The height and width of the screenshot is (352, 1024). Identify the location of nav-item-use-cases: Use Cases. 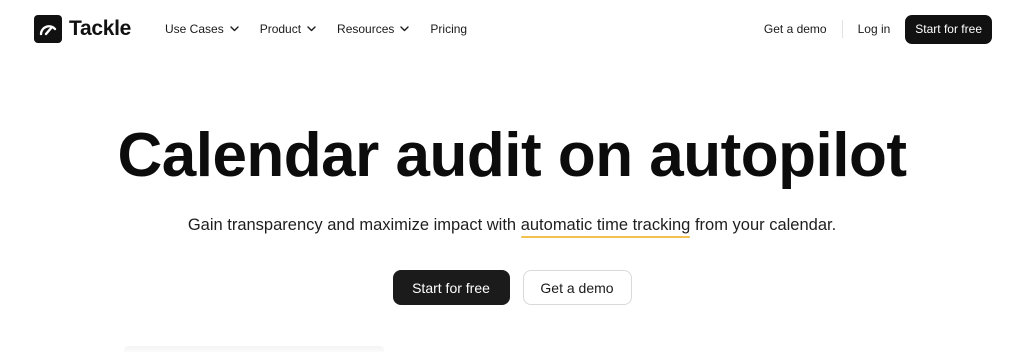
(202, 29).